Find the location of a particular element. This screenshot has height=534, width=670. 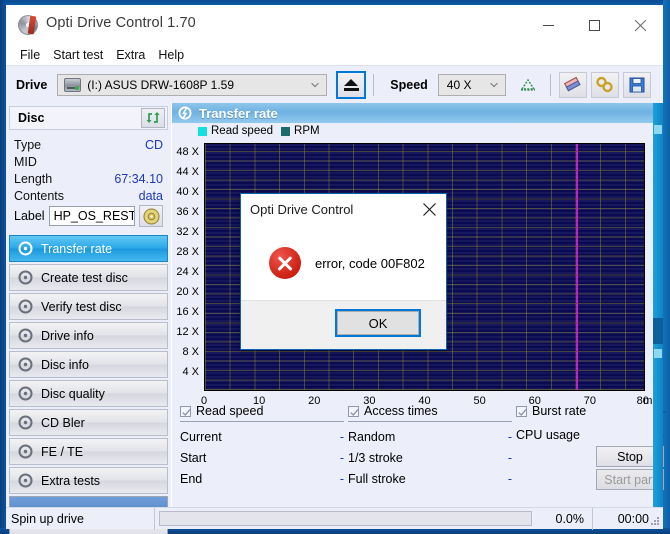

legend-label-read-speed: Read speed is located at coordinates (242, 131).